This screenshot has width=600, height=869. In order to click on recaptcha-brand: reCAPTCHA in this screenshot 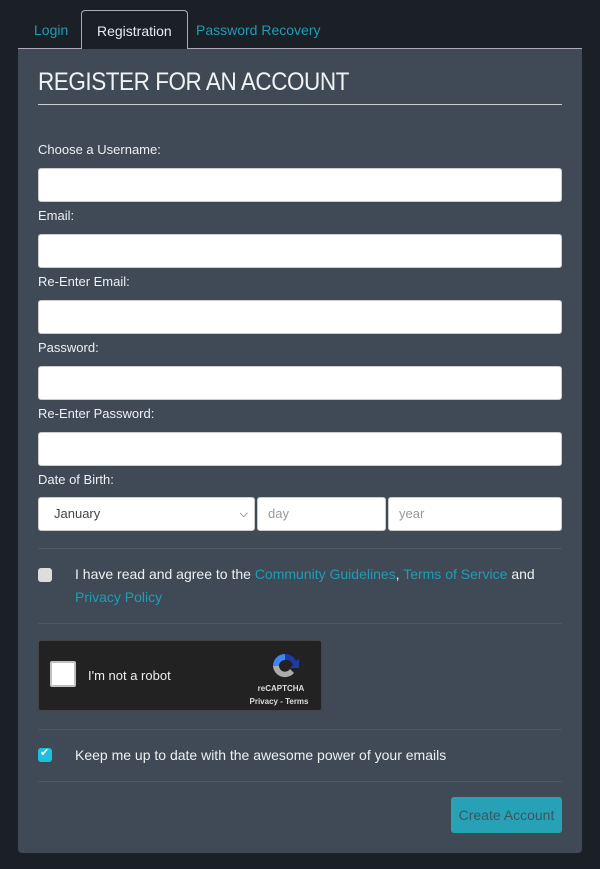, I will do `click(281, 688)`.